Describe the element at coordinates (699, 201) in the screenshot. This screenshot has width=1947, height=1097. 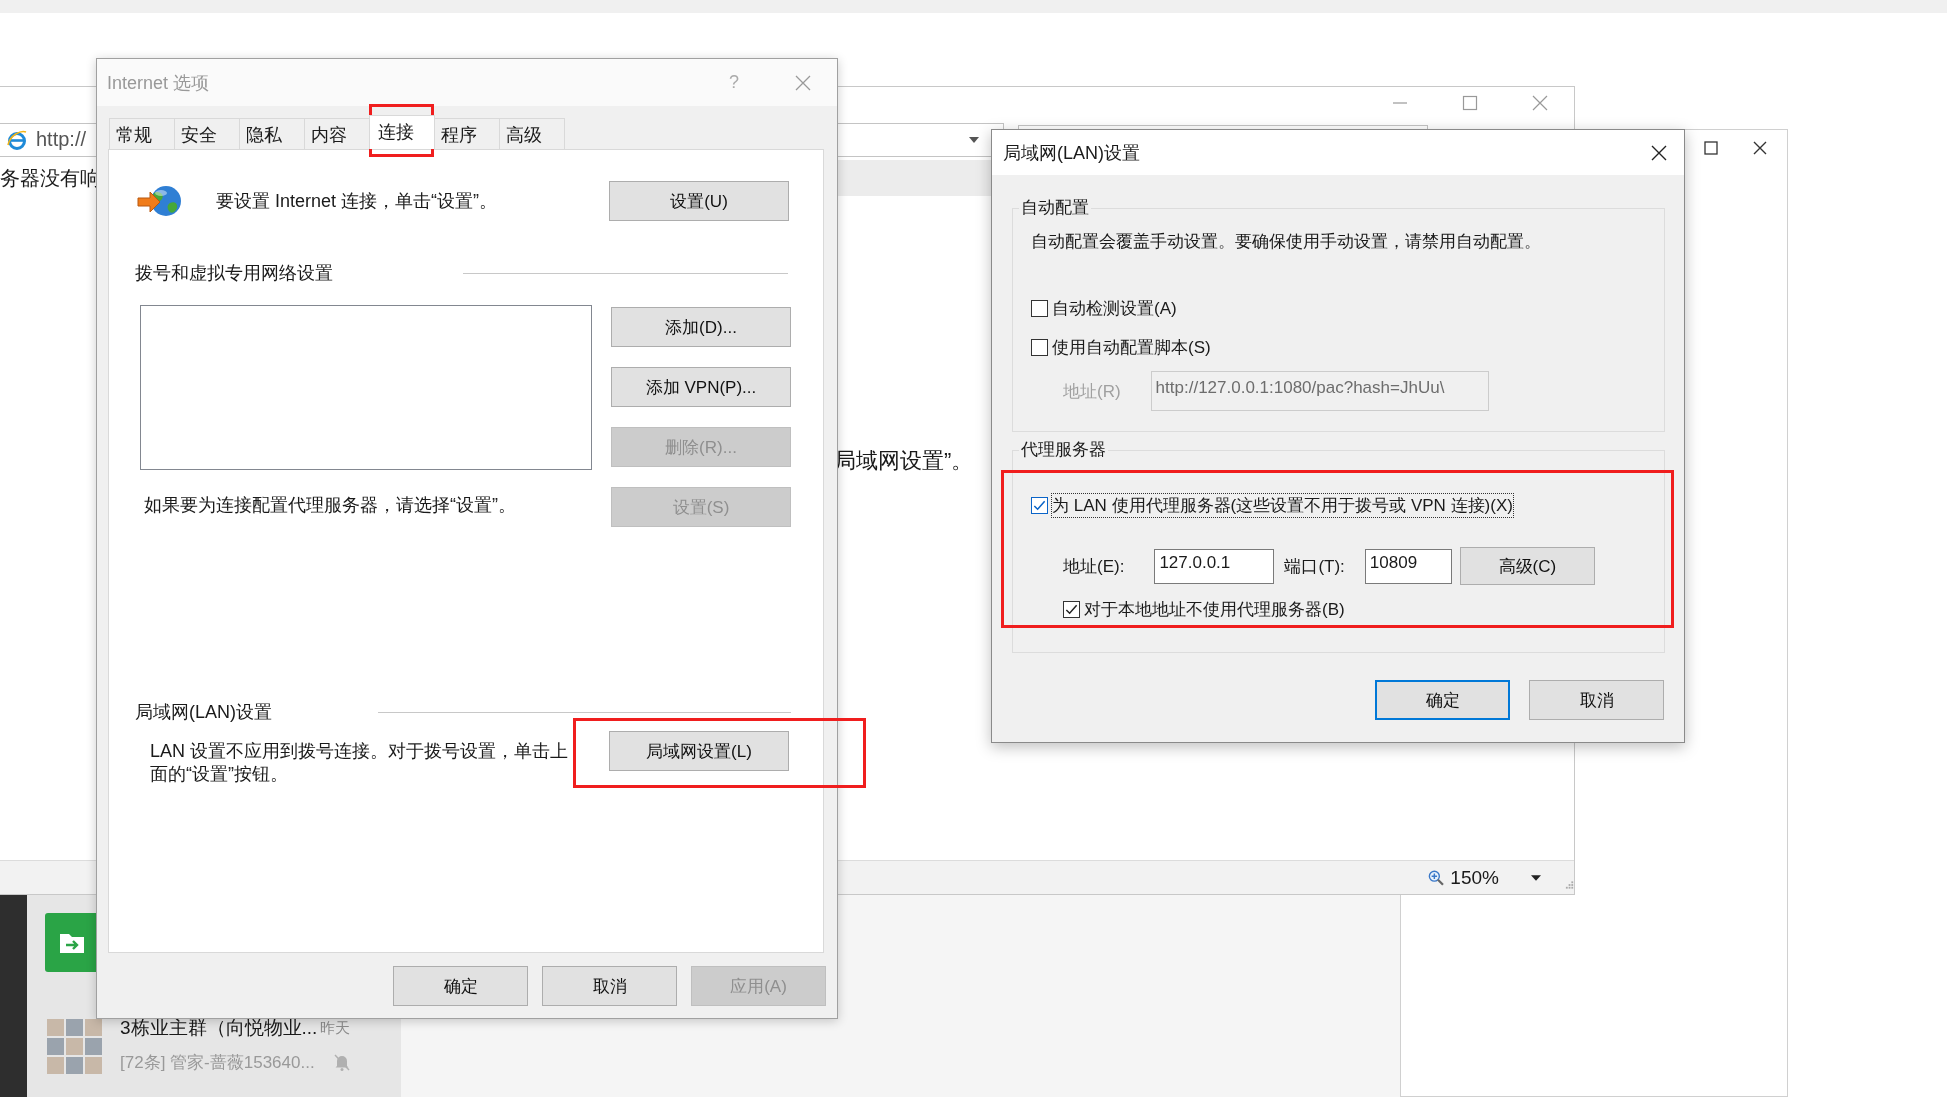
I see `settings-button: 设置(U)` at that location.